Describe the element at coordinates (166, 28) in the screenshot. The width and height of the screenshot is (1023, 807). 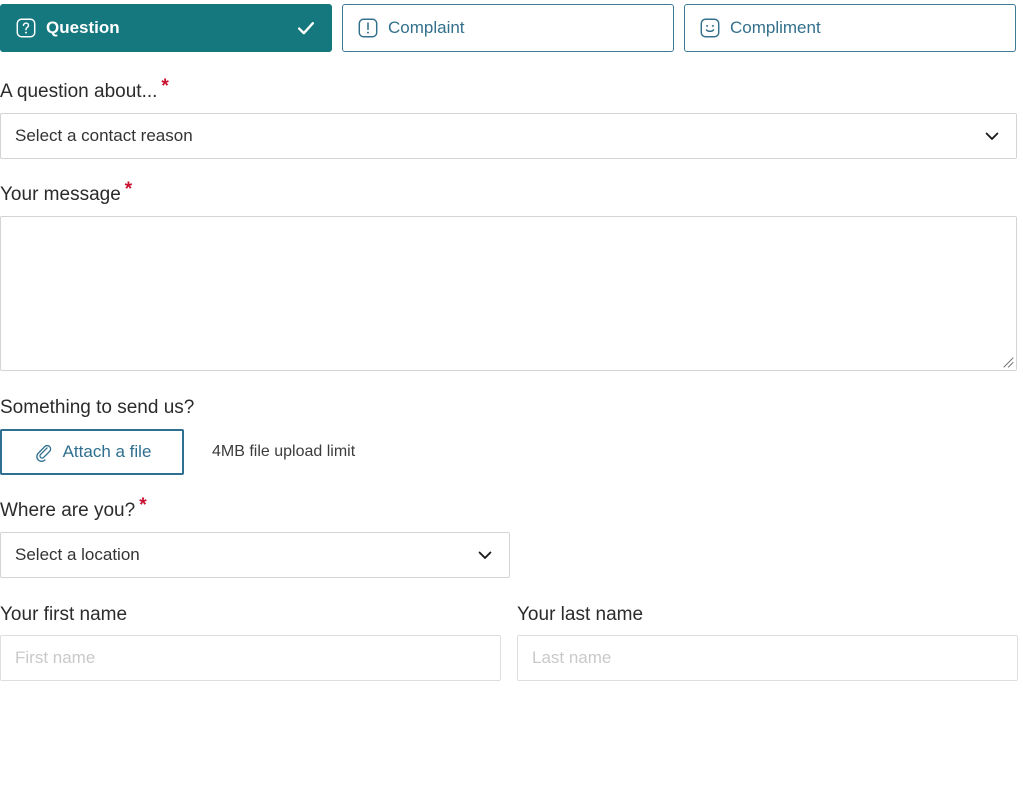
I see `tab-question: Question` at that location.